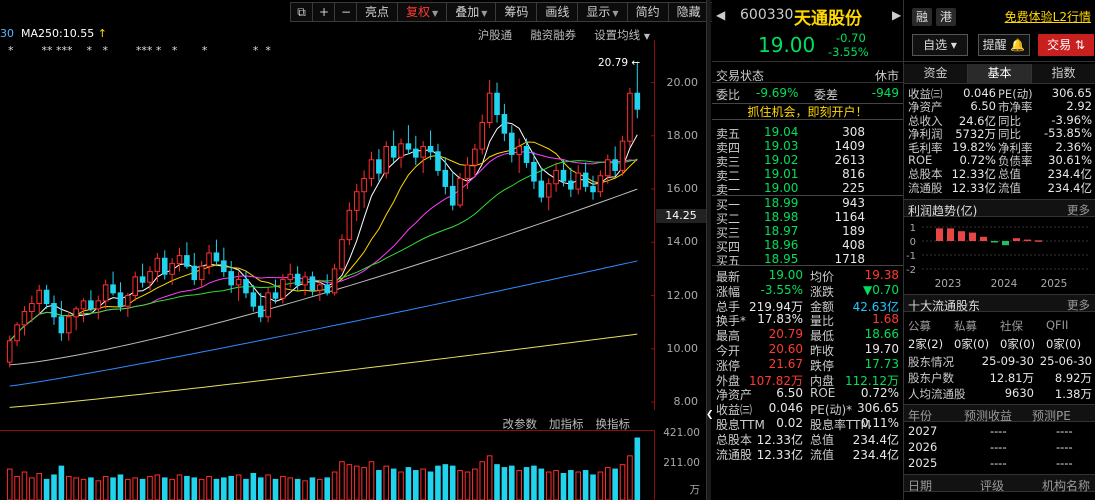 This screenshot has width=1095, height=500. What do you see at coordinates (689, 12) in the screenshot?
I see `hide-button: 隐藏` at bounding box center [689, 12].